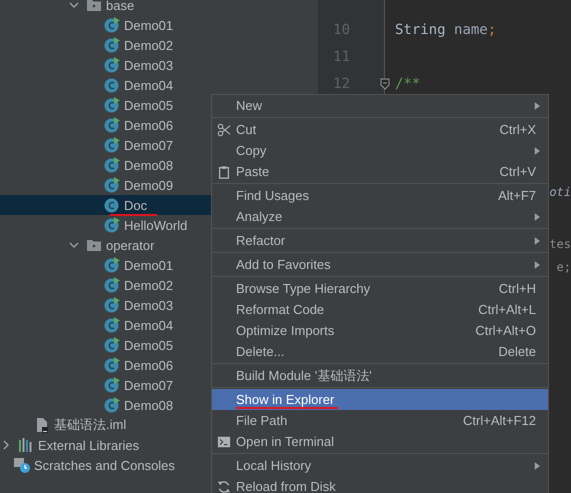  Describe the element at coordinates (130, 245) in the screenshot. I see `tree-item: operator` at that location.